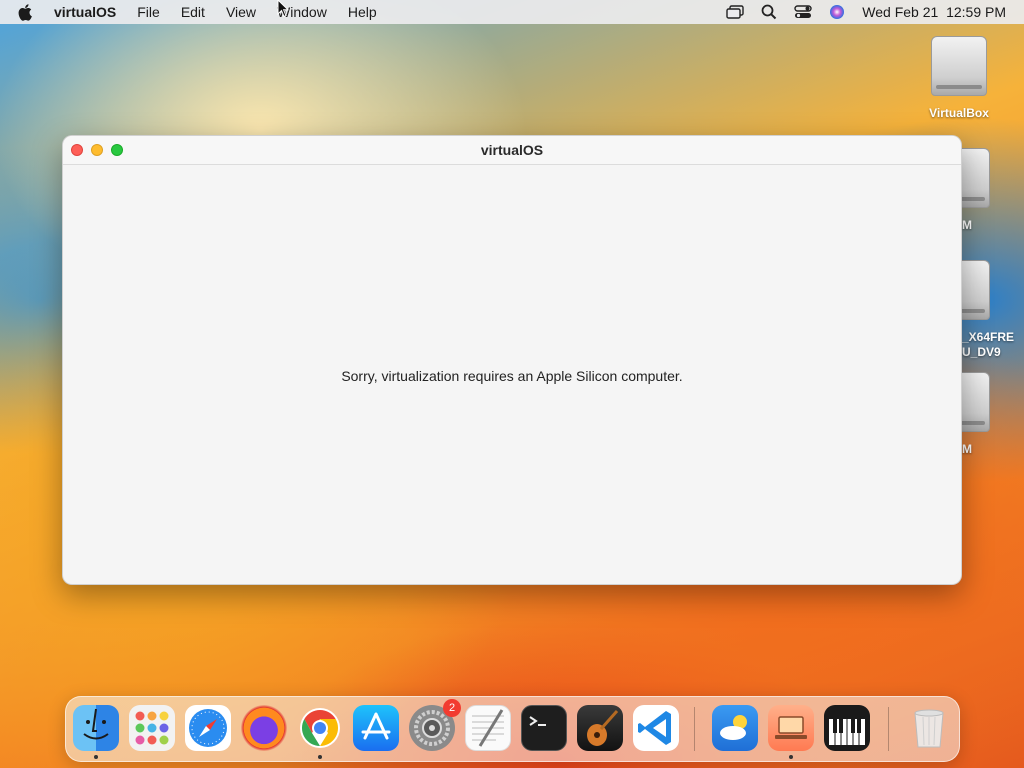  I want to click on window-titlebar: virtualOS, so click(512, 150).